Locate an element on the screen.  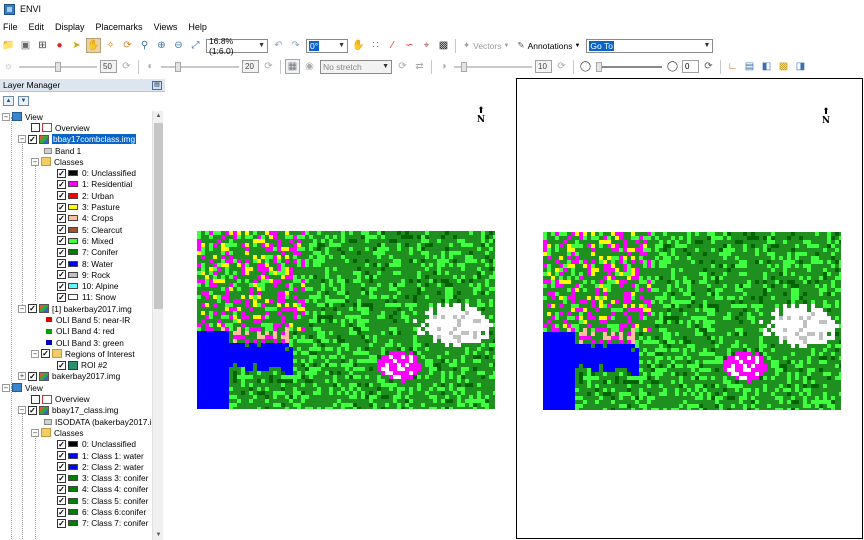
view-icon: ◧ is located at coordinates (766, 66).